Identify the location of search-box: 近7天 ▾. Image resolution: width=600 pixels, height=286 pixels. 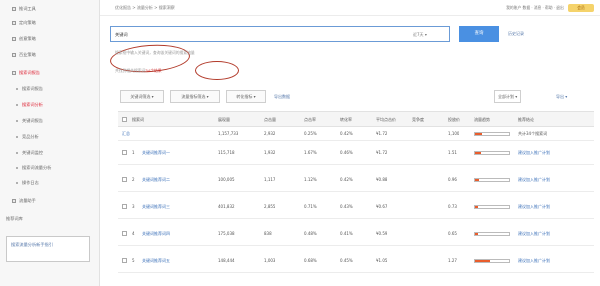
(280, 34).